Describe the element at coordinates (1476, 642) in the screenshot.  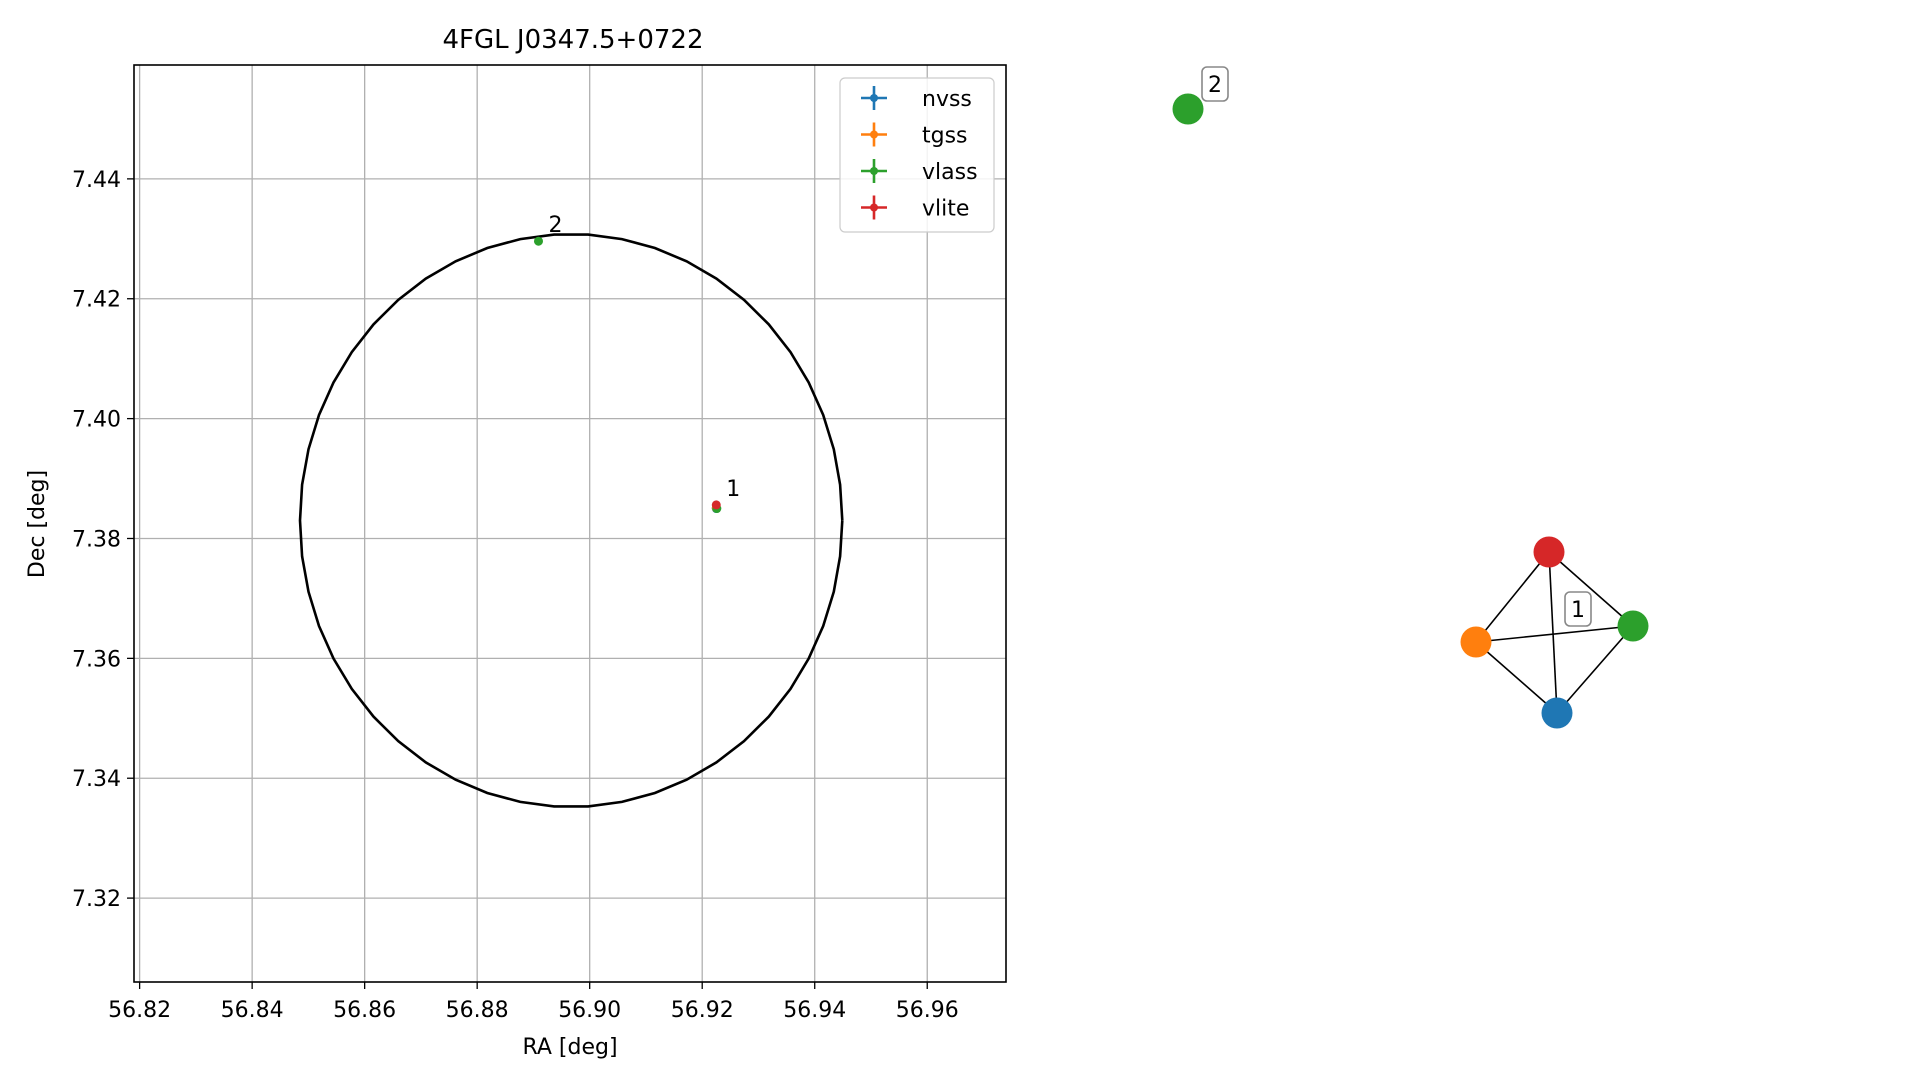
I see `graph-node-tgss` at that location.